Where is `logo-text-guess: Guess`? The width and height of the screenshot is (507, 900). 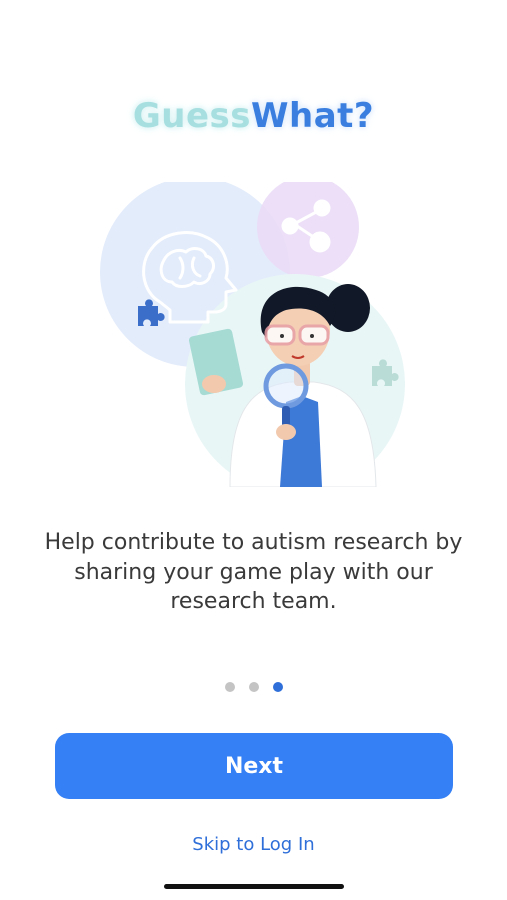
logo-text-guess: Guess is located at coordinates (191, 116).